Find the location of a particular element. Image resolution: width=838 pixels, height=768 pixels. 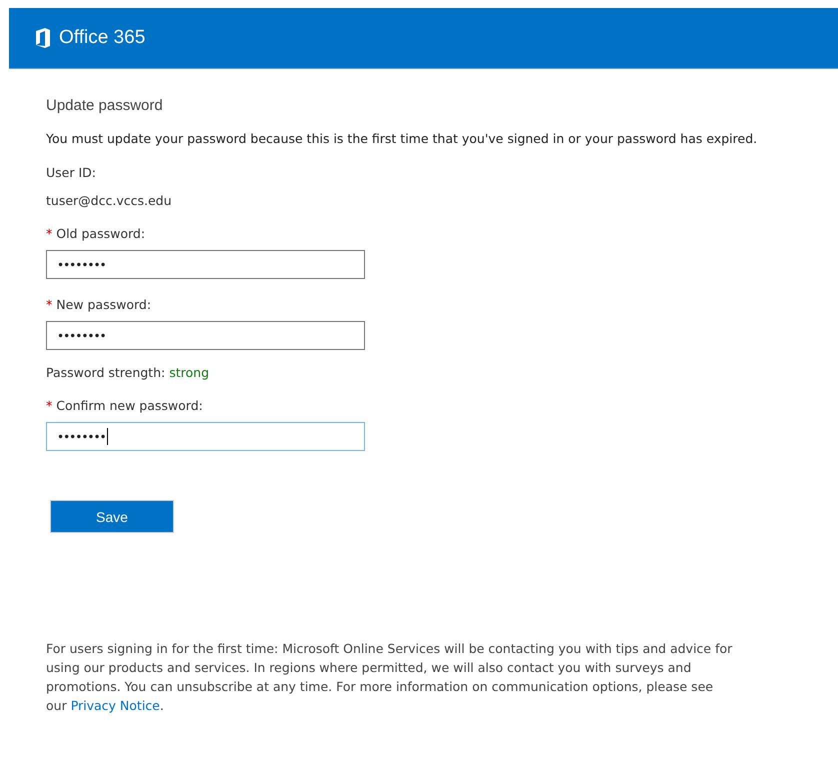

intro-text: You must update your password because this is the first time that you've signed in or your password has expired. is located at coordinates (402, 138).